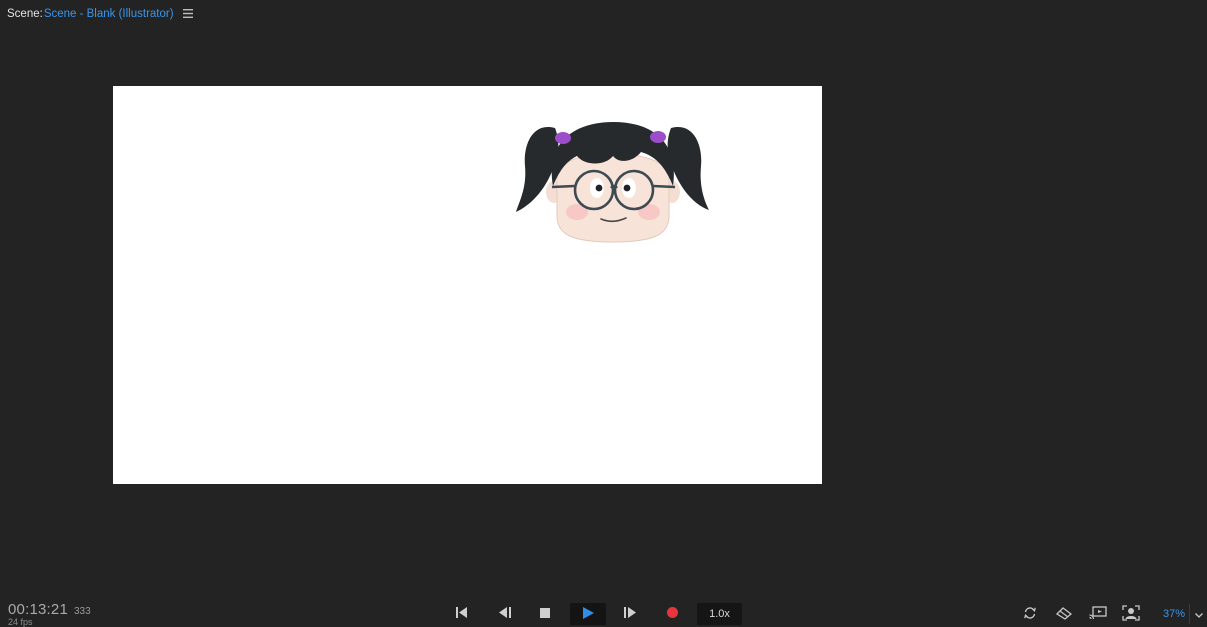  I want to click on step-back-button, so click(505, 614).